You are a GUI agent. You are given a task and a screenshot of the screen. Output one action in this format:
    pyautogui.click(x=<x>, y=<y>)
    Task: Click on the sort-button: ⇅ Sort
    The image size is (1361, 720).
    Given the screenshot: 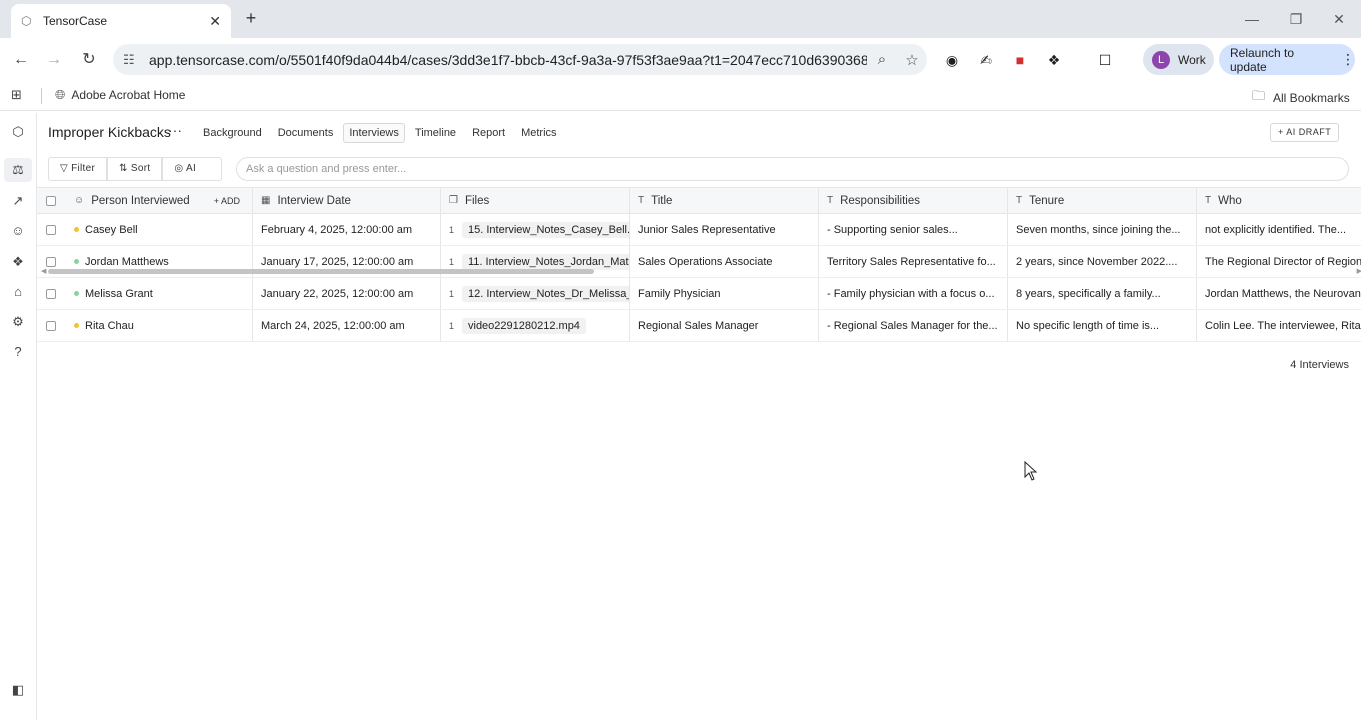 What is the action you would take?
    pyautogui.click(x=135, y=169)
    